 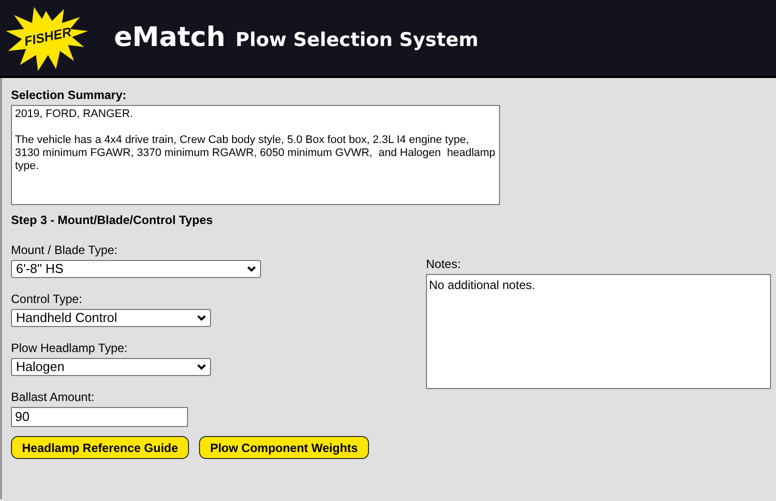 What do you see at coordinates (52, 397) in the screenshot?
I see `field-label: Ballast Amount:` at bounding box center [52, 397].